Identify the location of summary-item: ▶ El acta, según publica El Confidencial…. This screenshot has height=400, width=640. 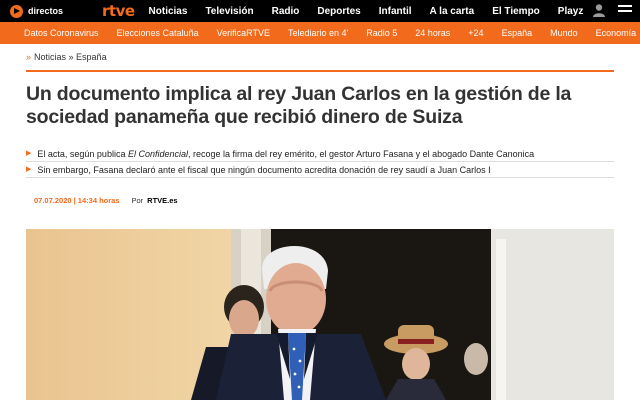
(320, 154).